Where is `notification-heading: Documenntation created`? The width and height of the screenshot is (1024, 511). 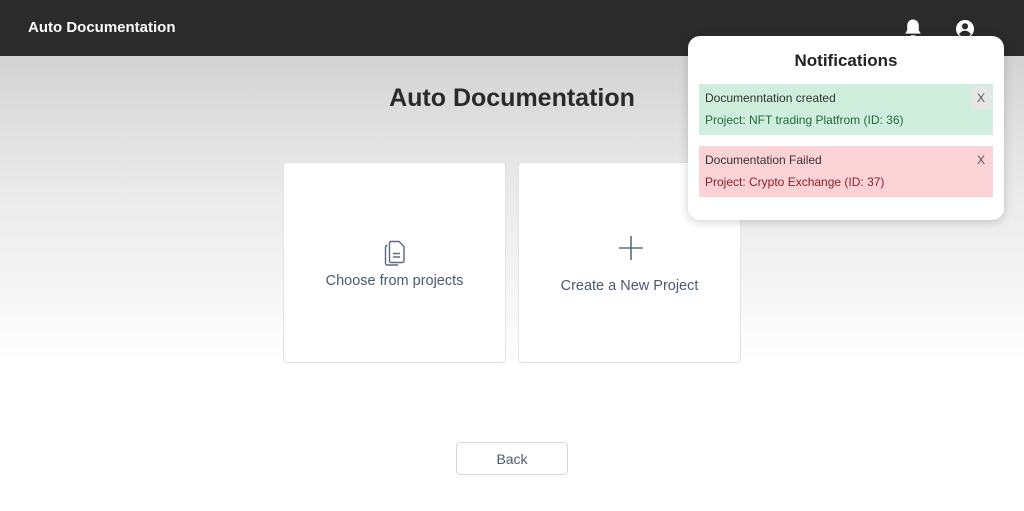
notification-heading: Documenntation created is located at coordinates (770, 98).